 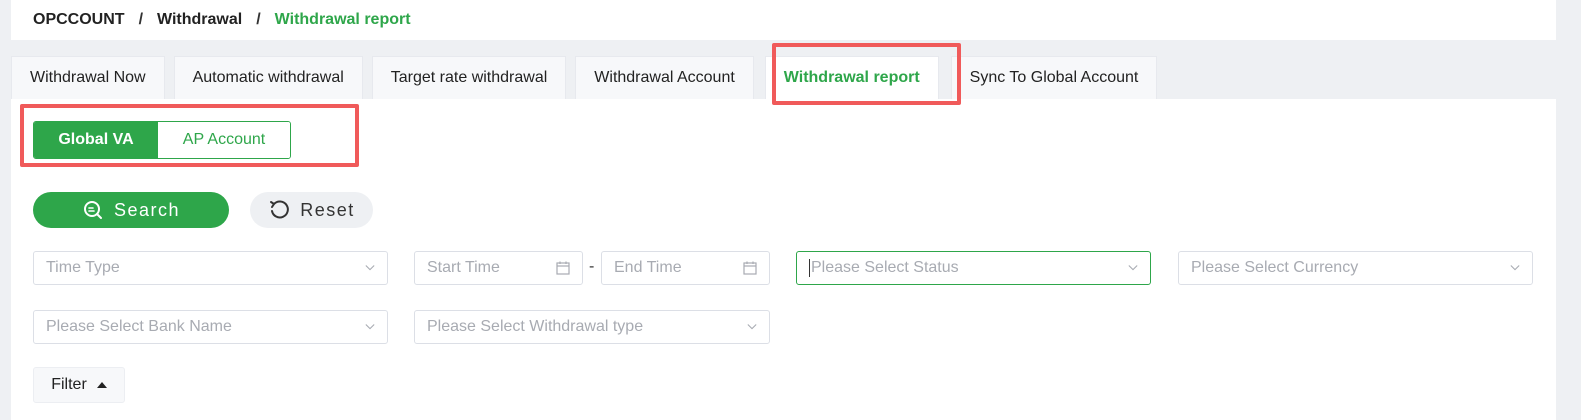 I want to click on segment-global-va: Global VA, so click(x=96, y=140).